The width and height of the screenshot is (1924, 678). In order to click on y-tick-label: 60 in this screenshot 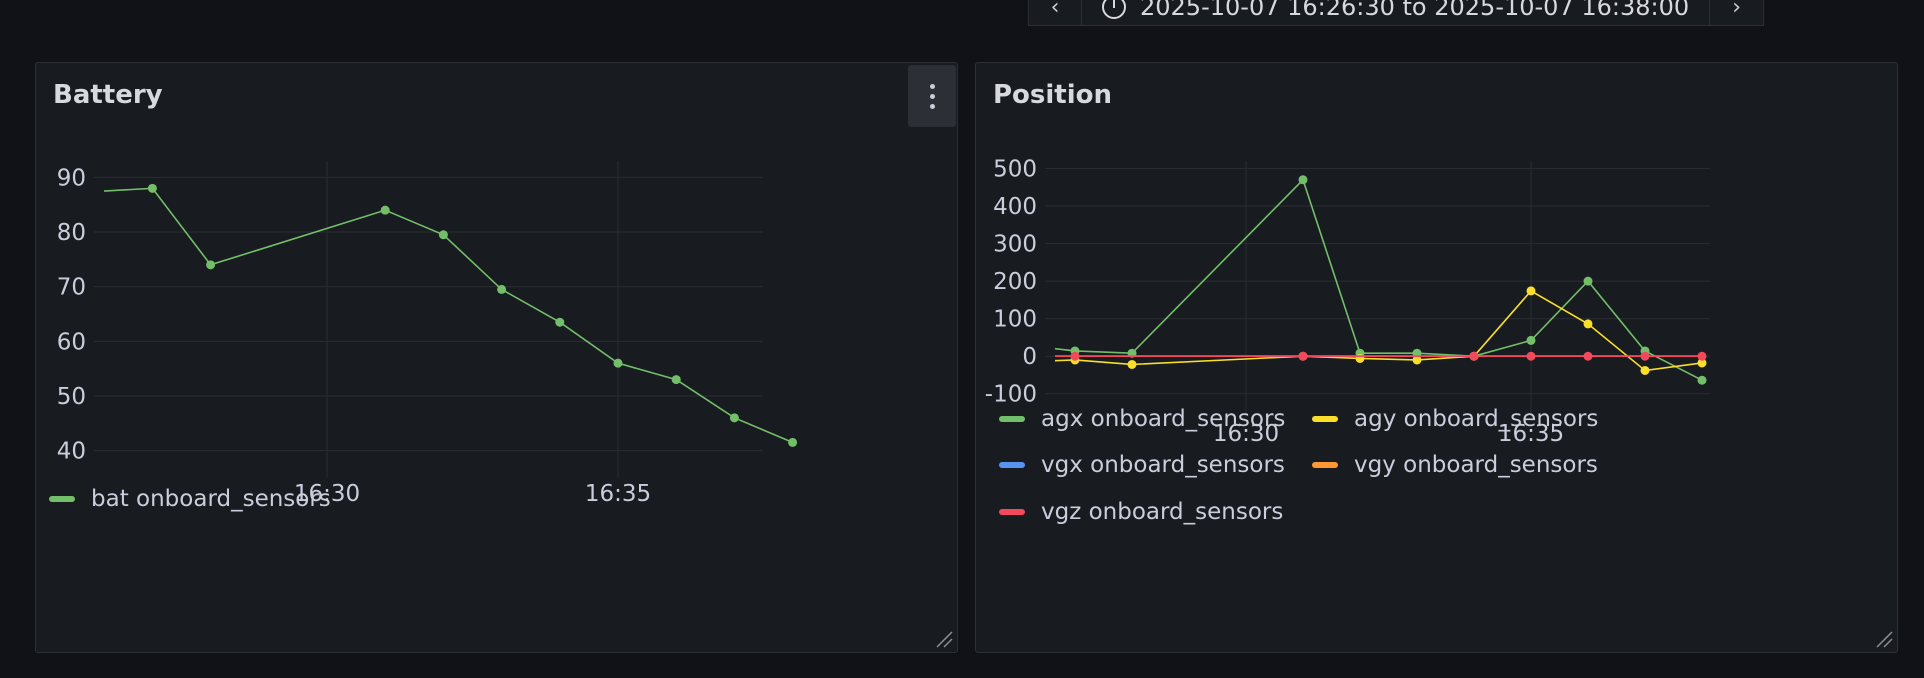, I will do `click(71, 342)`.